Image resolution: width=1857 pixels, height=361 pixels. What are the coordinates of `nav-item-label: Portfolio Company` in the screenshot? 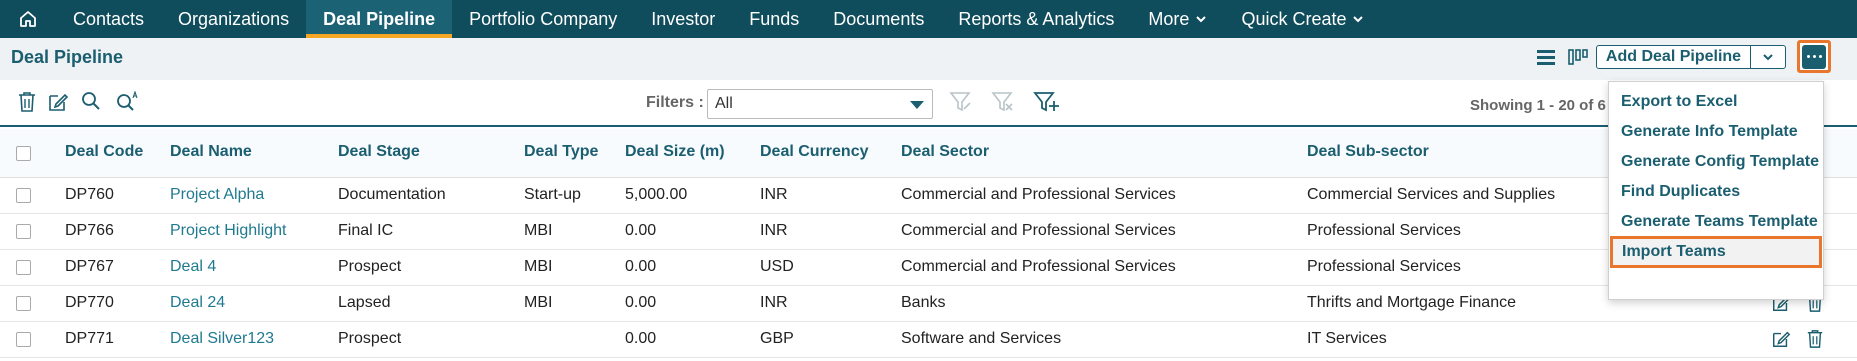 It's located at (543, 18).